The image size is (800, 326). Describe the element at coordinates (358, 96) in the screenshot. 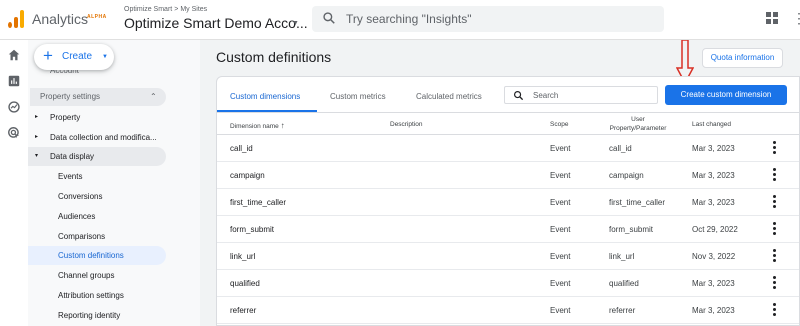

I see `tab-custom-metrics: Custom metrics` at that location.